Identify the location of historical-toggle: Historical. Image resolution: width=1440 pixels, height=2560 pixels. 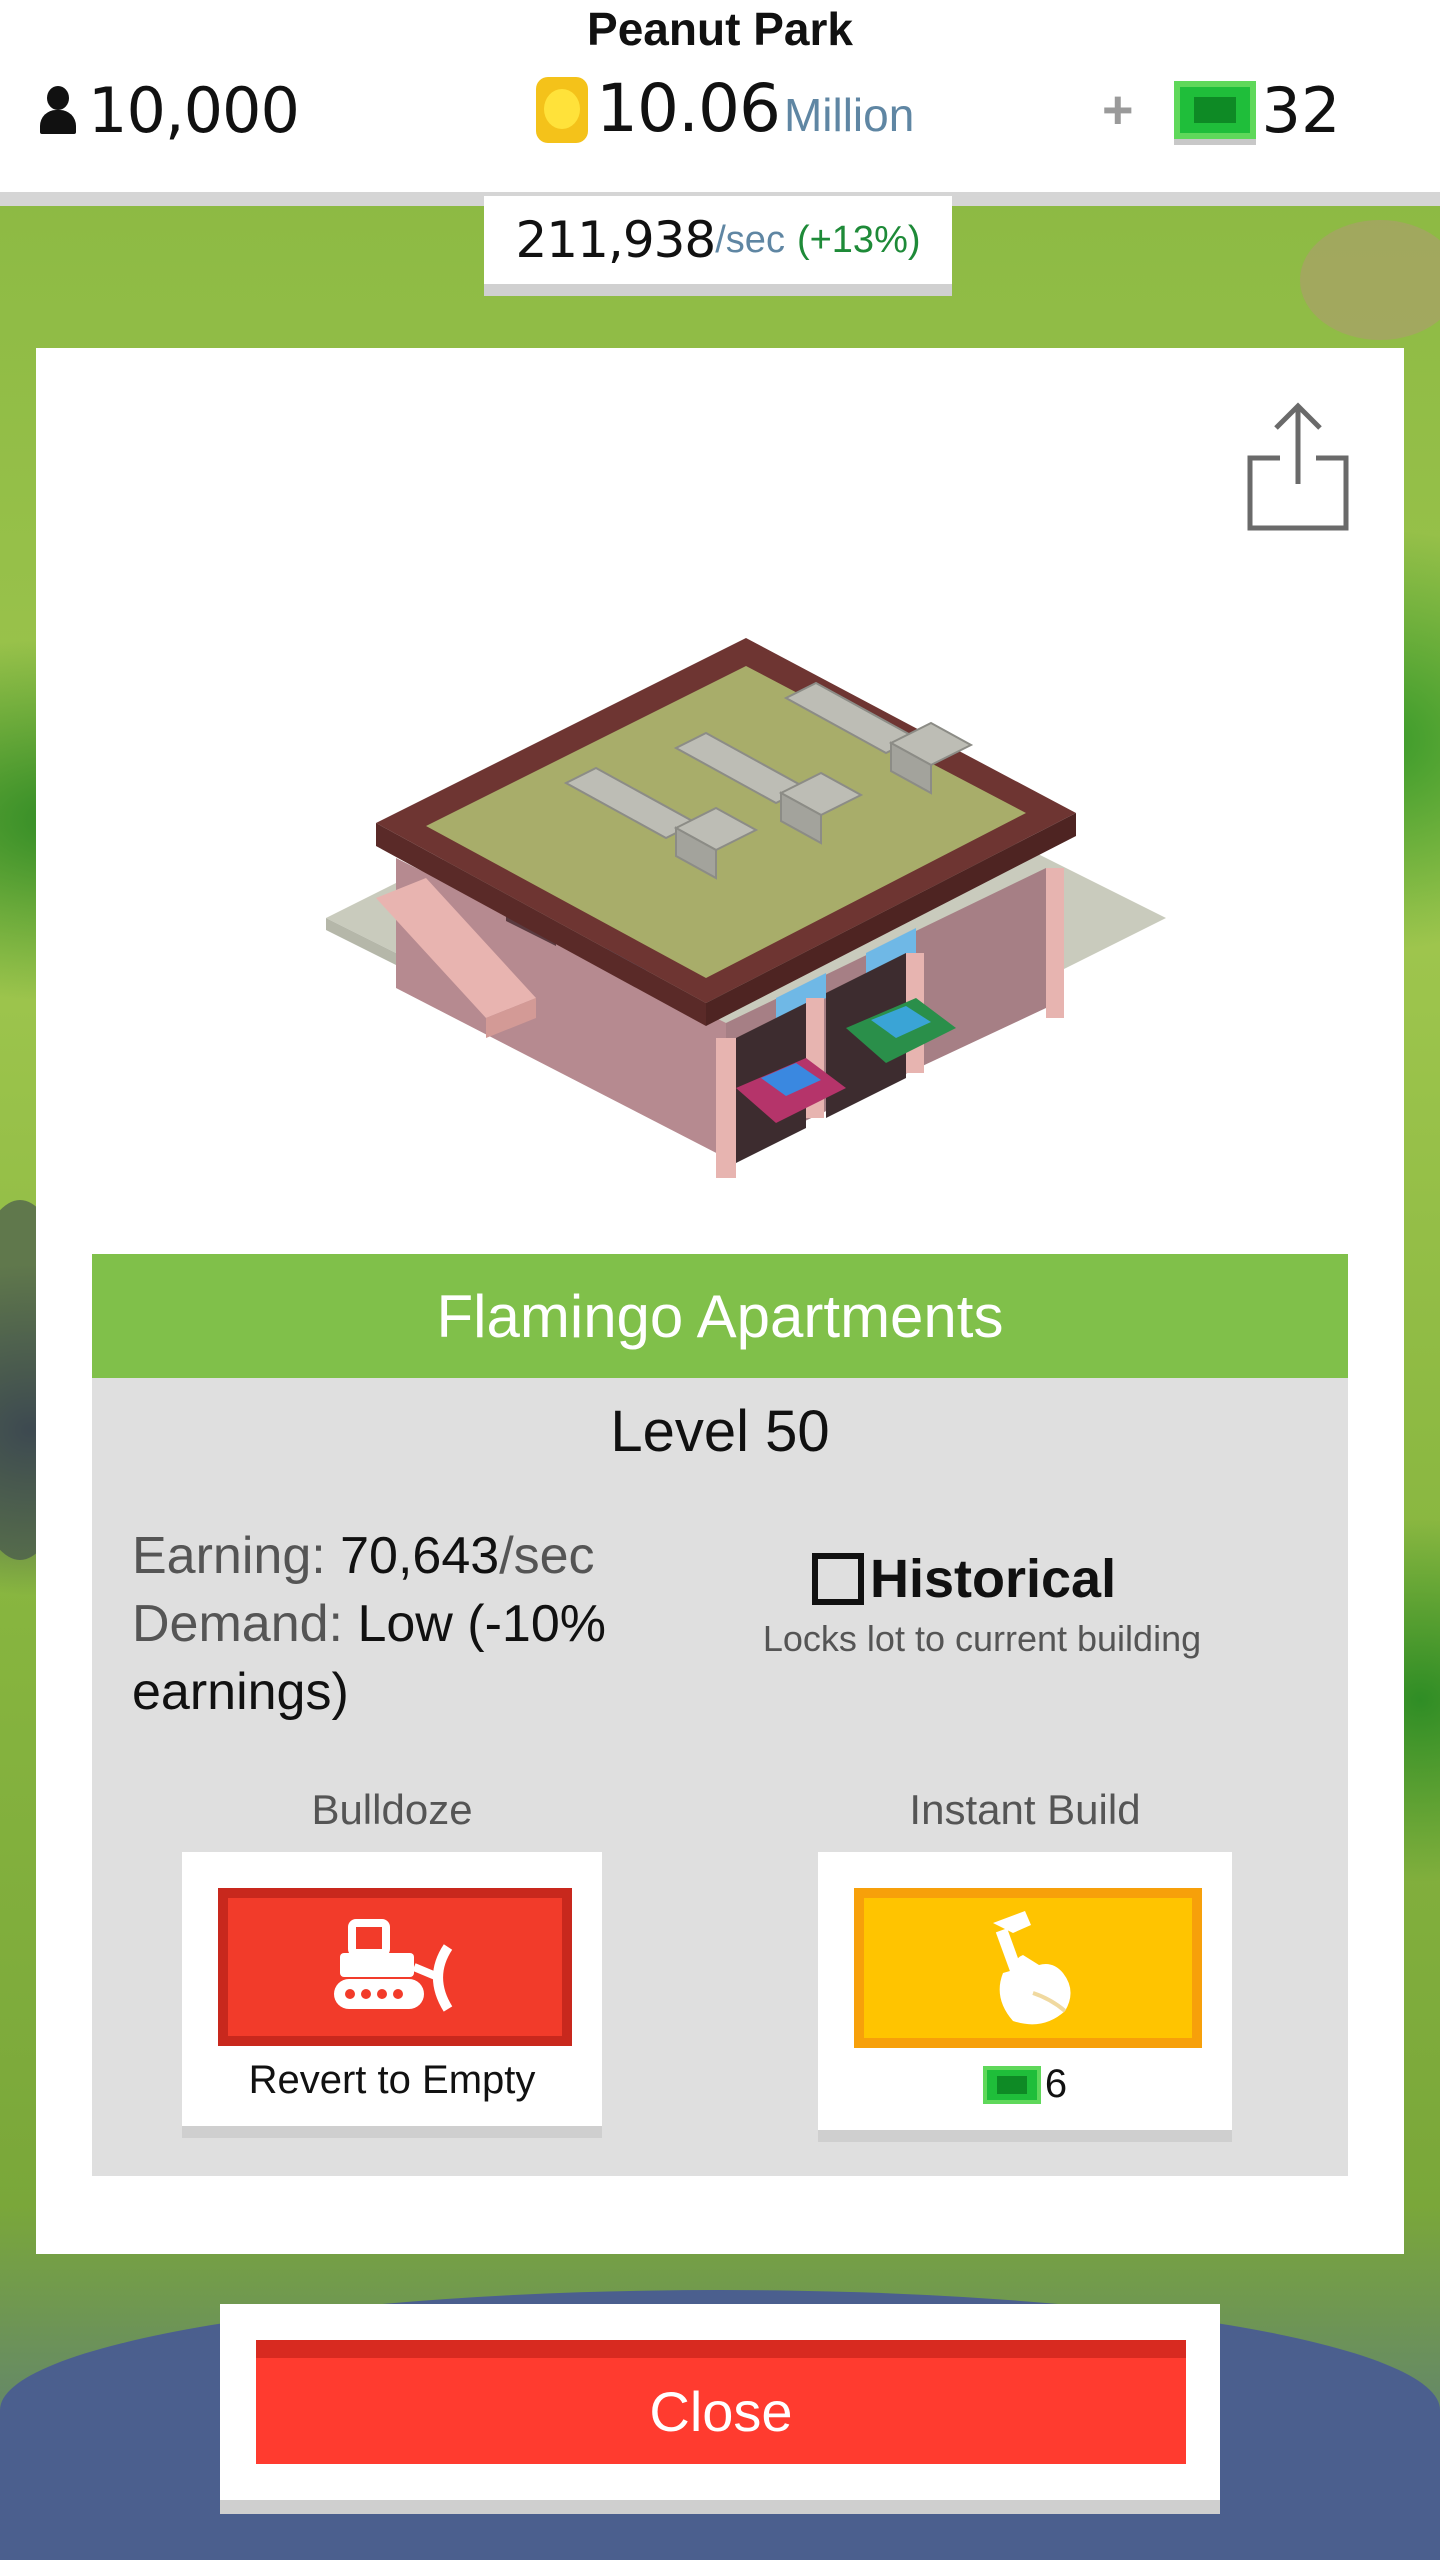
(964, 1579).